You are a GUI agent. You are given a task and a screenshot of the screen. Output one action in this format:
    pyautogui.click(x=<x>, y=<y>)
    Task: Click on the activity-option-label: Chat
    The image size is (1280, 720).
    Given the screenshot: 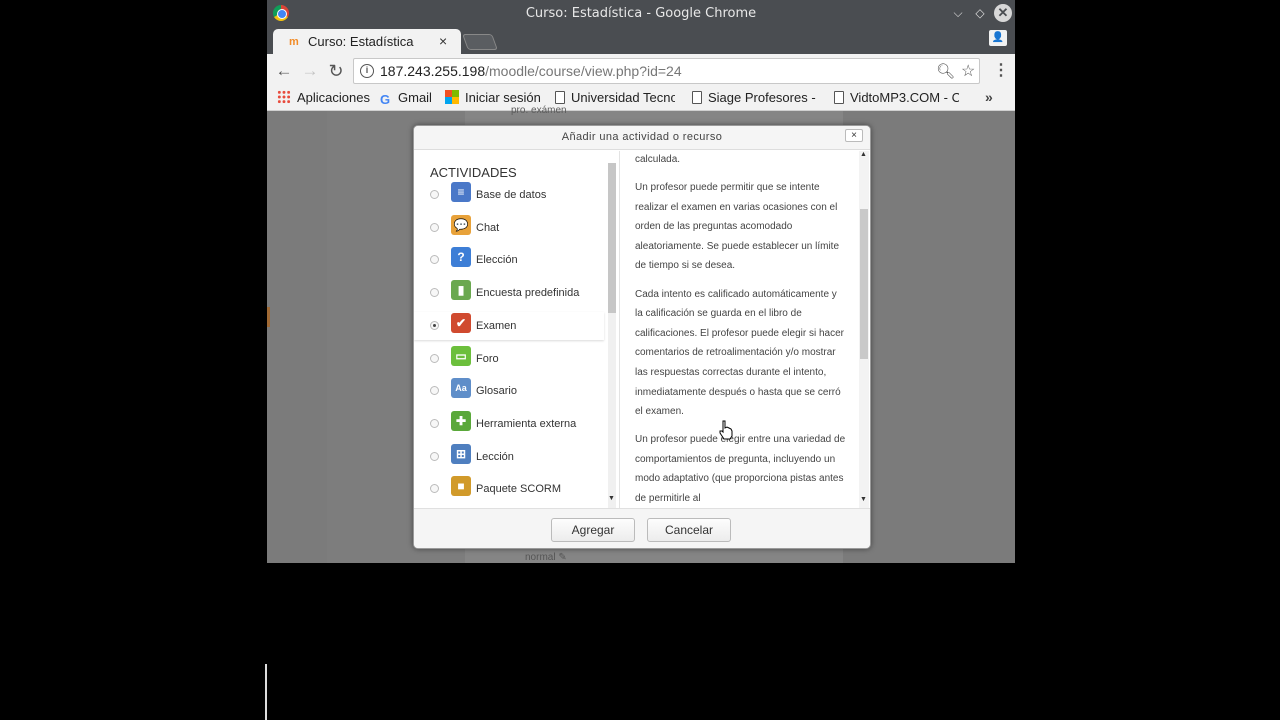 What is the action you would take?
    pyautogui.click(x=488, y=227)
    